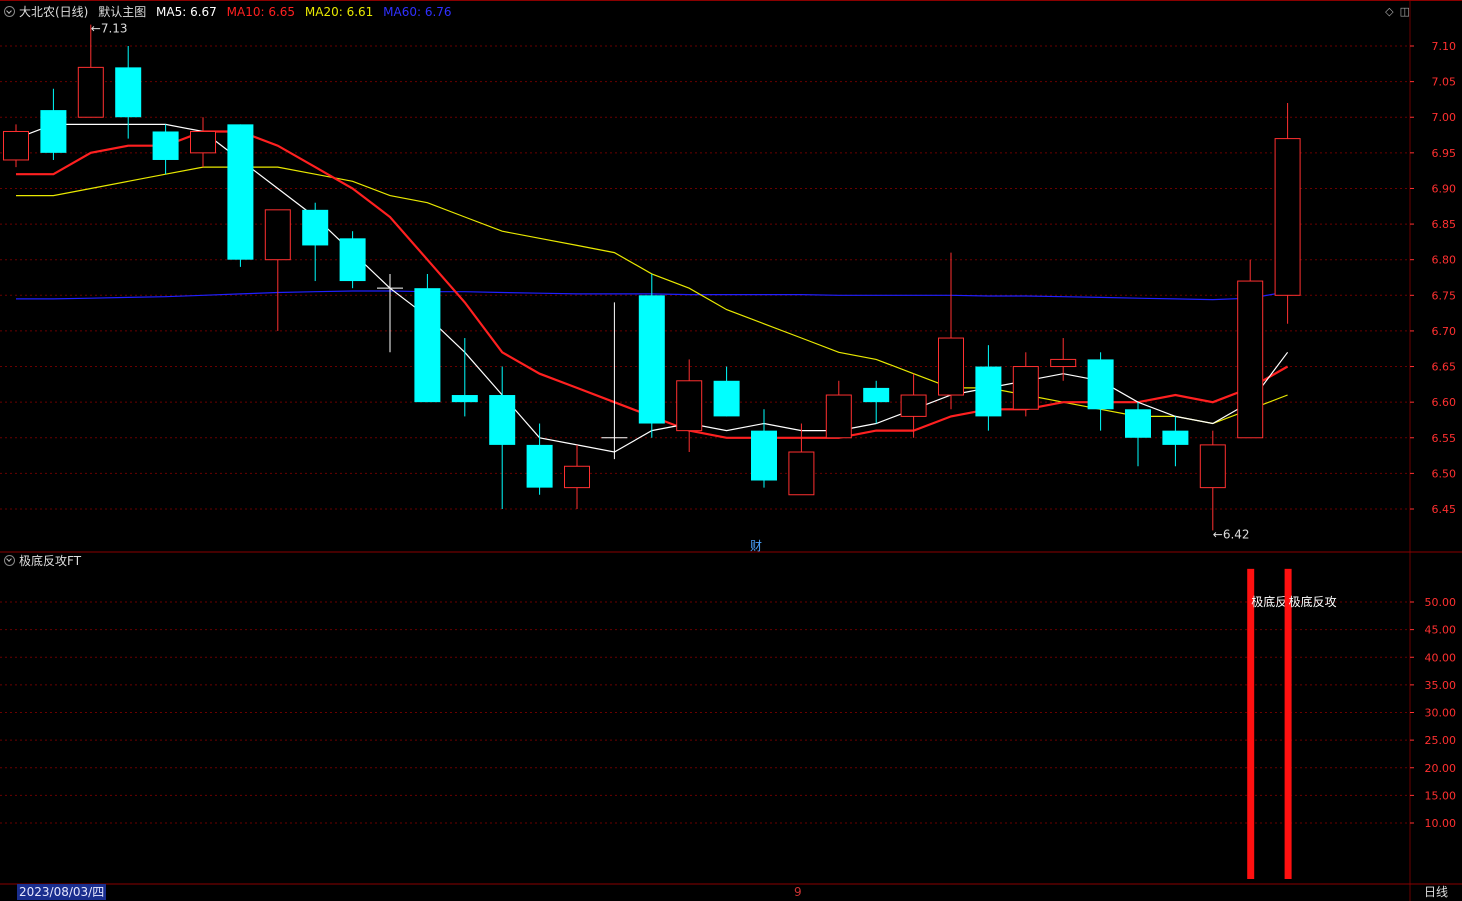 This screenshot has height=901, width=1462. Describe the element at coordinates (1441, 823) in the screenshot. I see `sub-y-tick-label: 10.00` at that location.